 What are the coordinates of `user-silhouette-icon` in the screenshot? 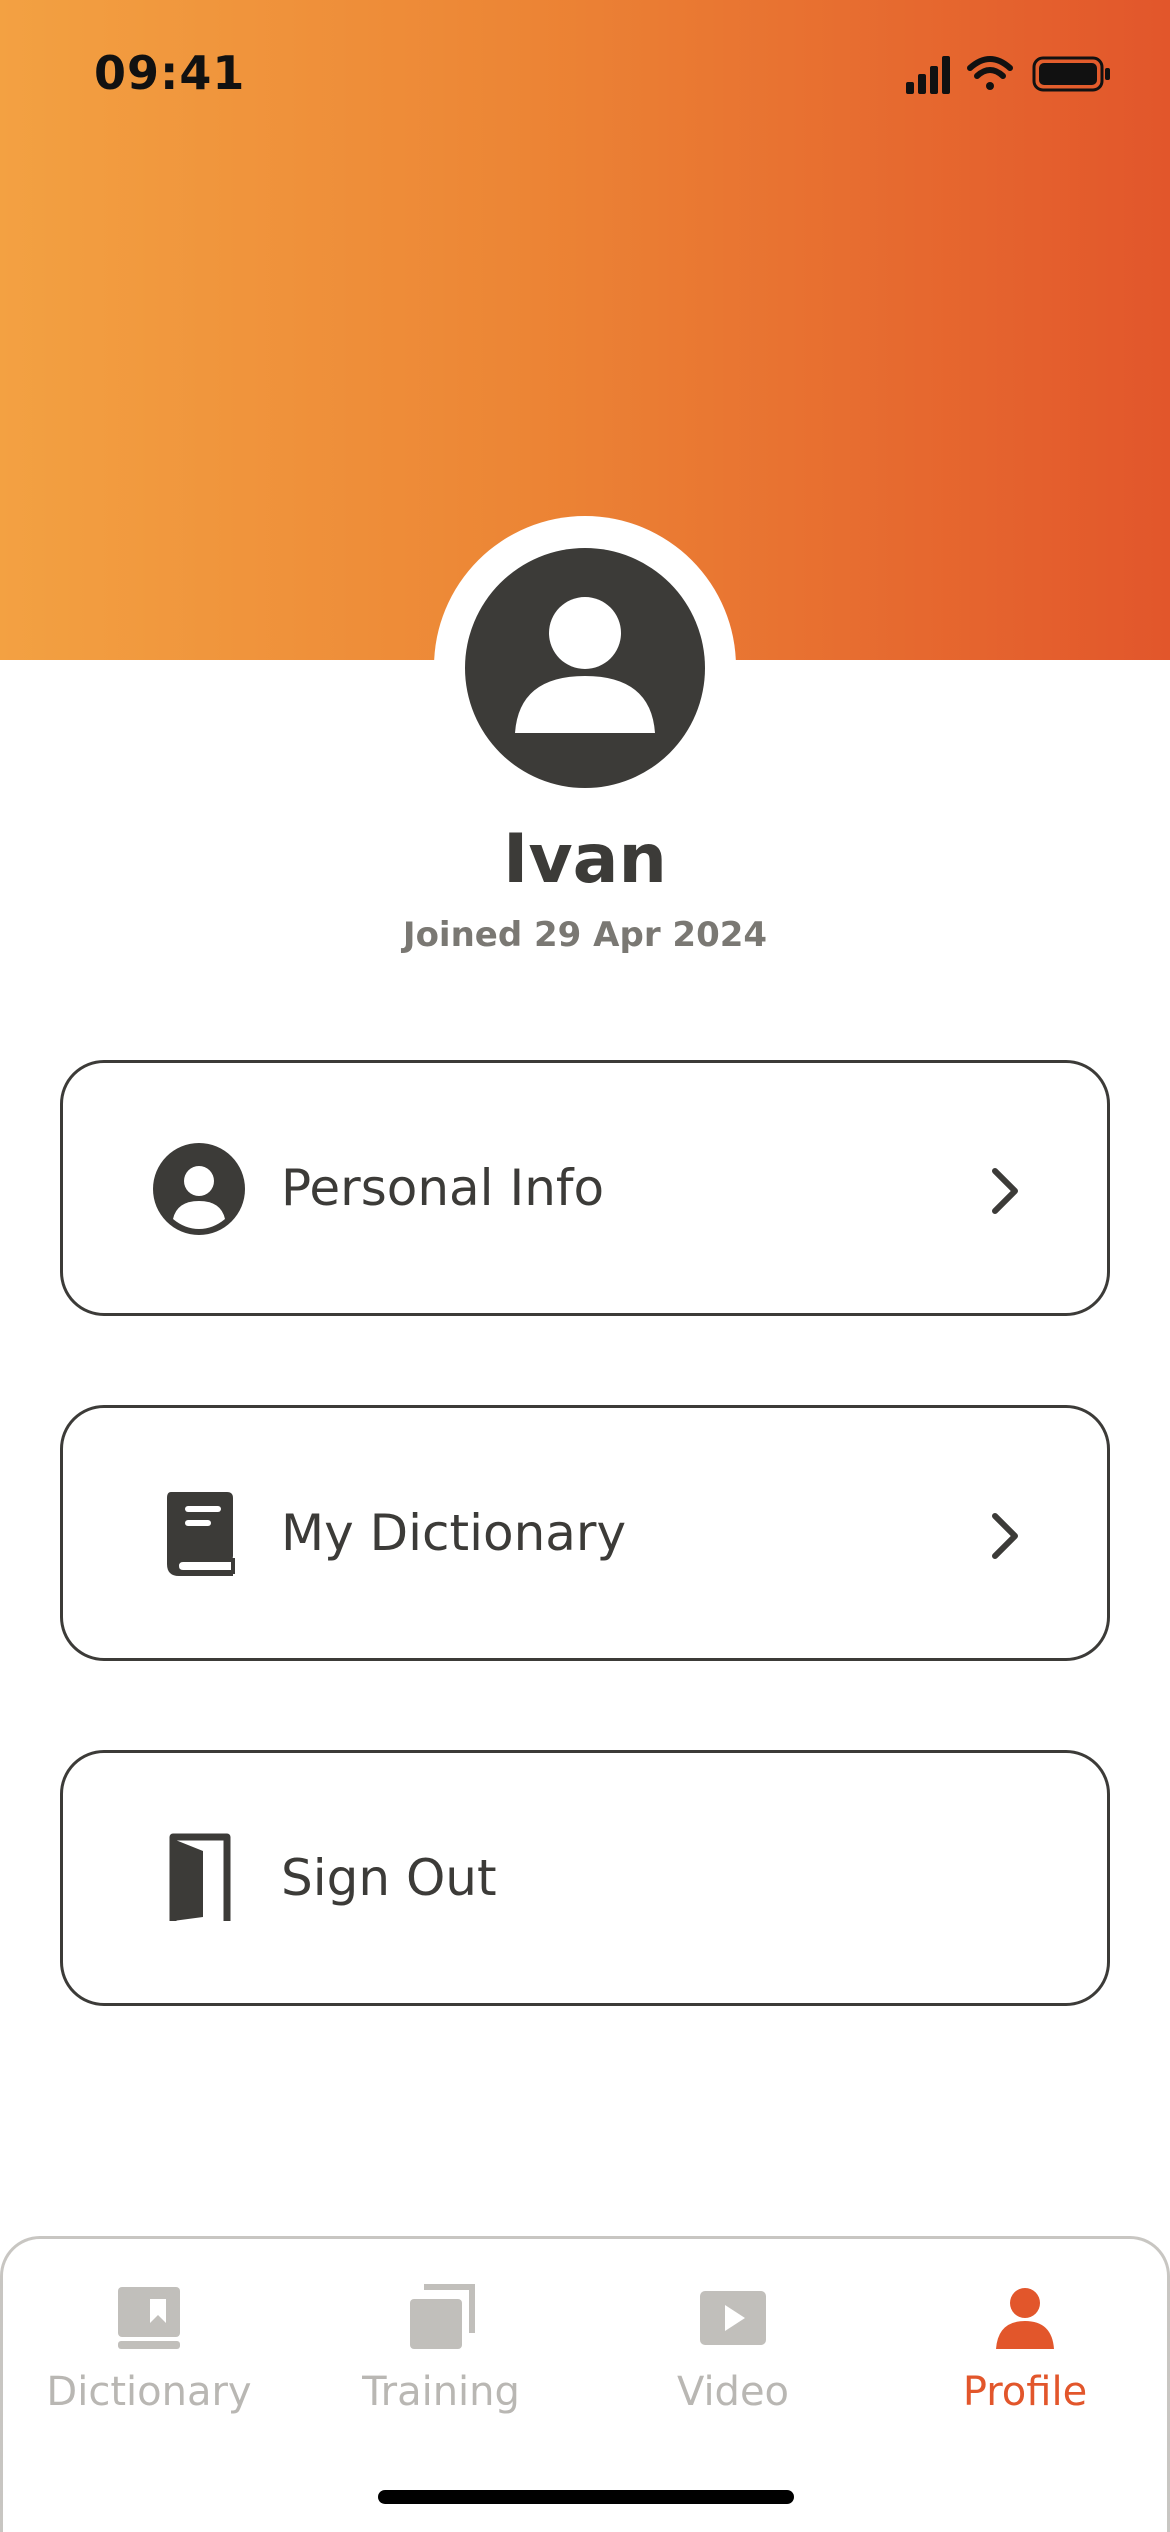 It's located at (585, 665).